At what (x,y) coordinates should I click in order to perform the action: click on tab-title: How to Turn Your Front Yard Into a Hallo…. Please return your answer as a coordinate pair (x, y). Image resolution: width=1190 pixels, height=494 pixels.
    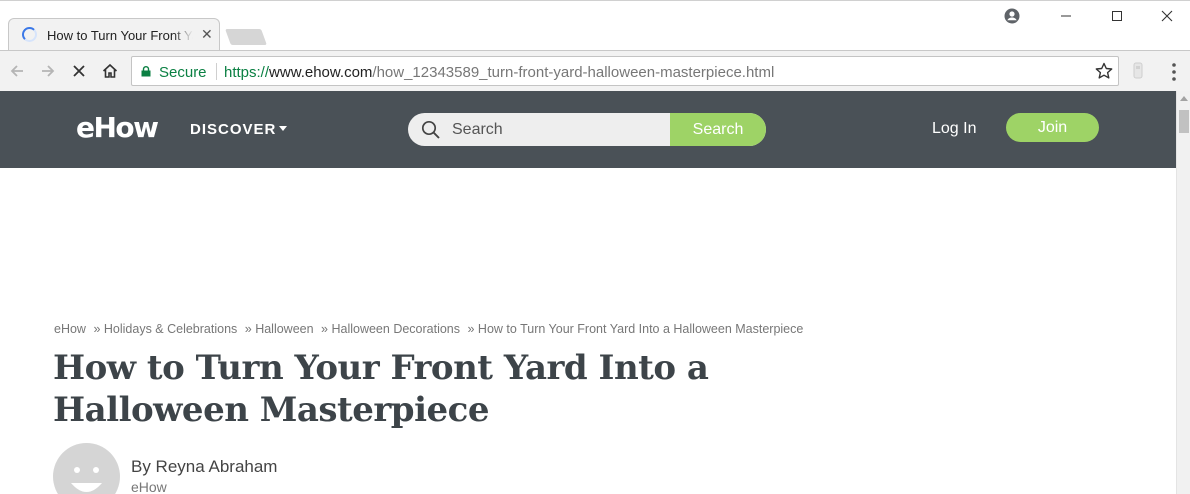
    Looking at the image, I should click on (120, 35).